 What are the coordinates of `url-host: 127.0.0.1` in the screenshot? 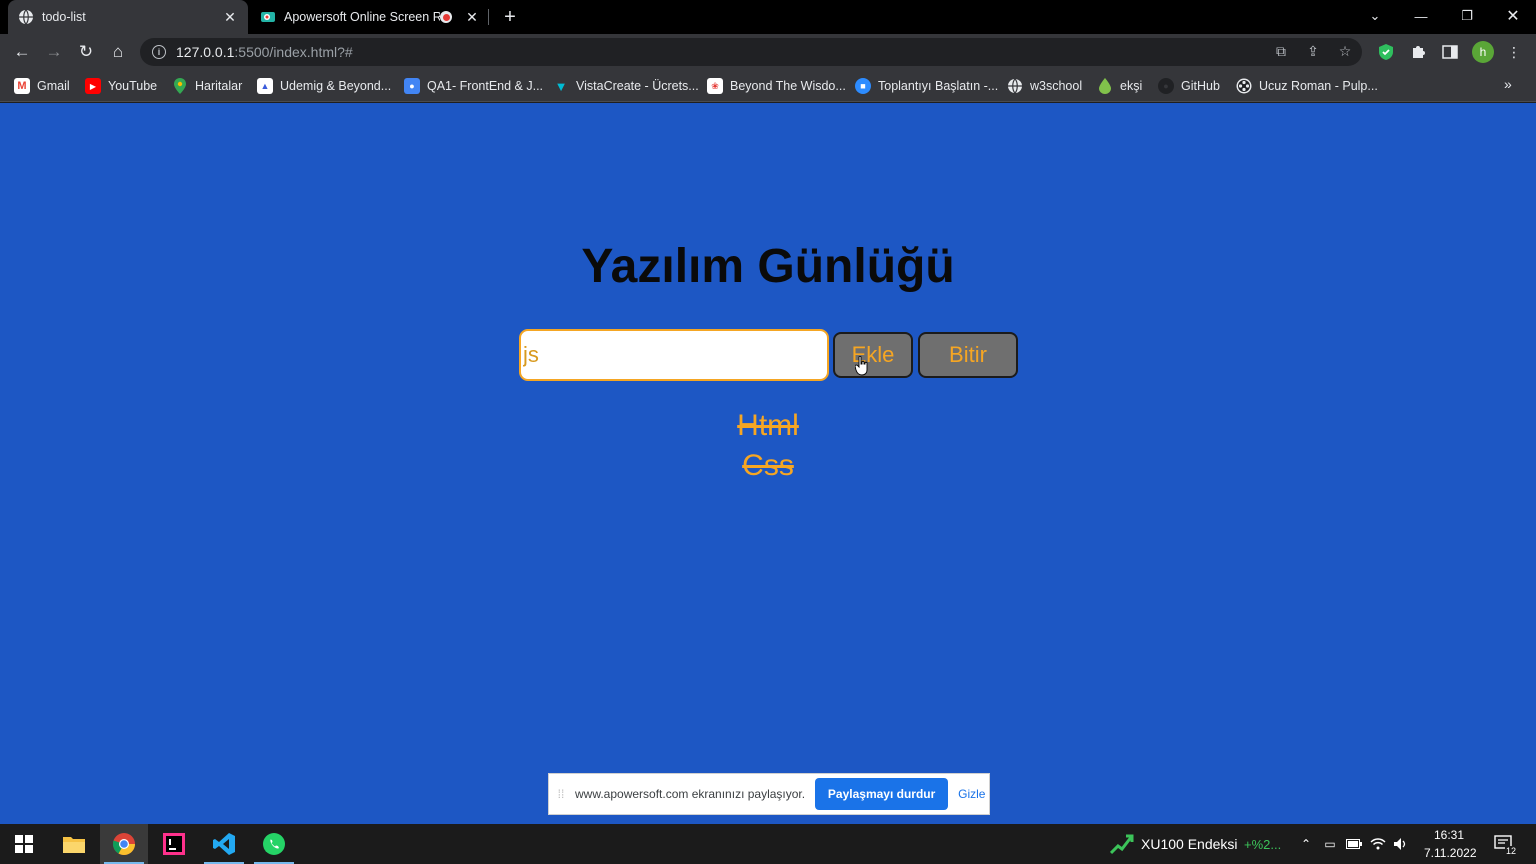 It's located at (205, 52).